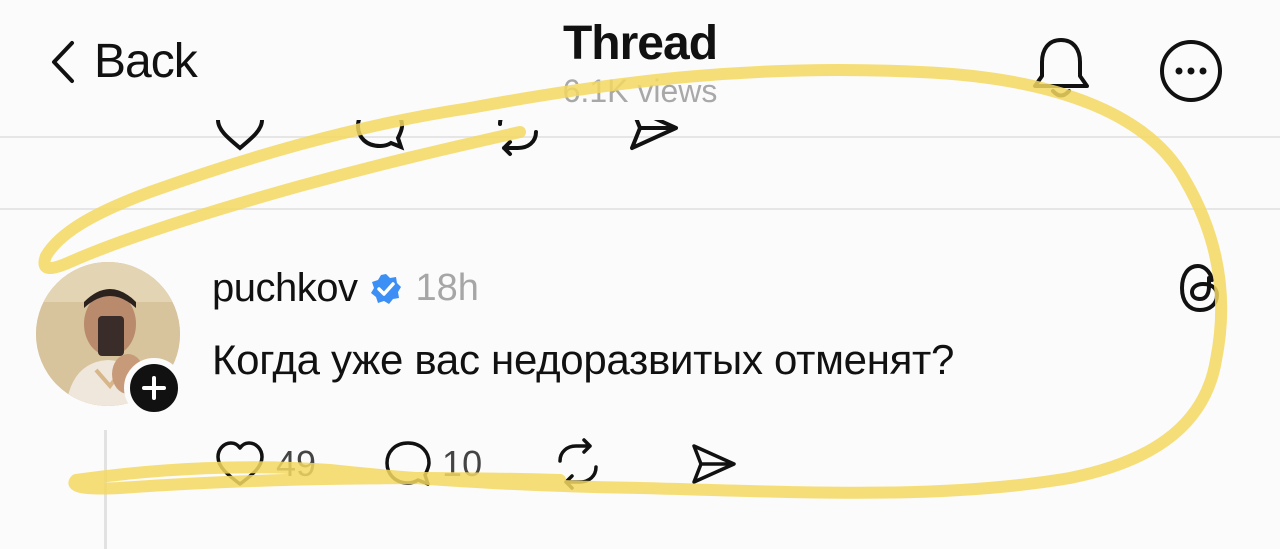 This screenshot has height=549, width=1280. Describe the element at coordinates (583, 359) in the screenshot. I see `post-text: Когда уже вас недоразвитых отменят?` at that location.